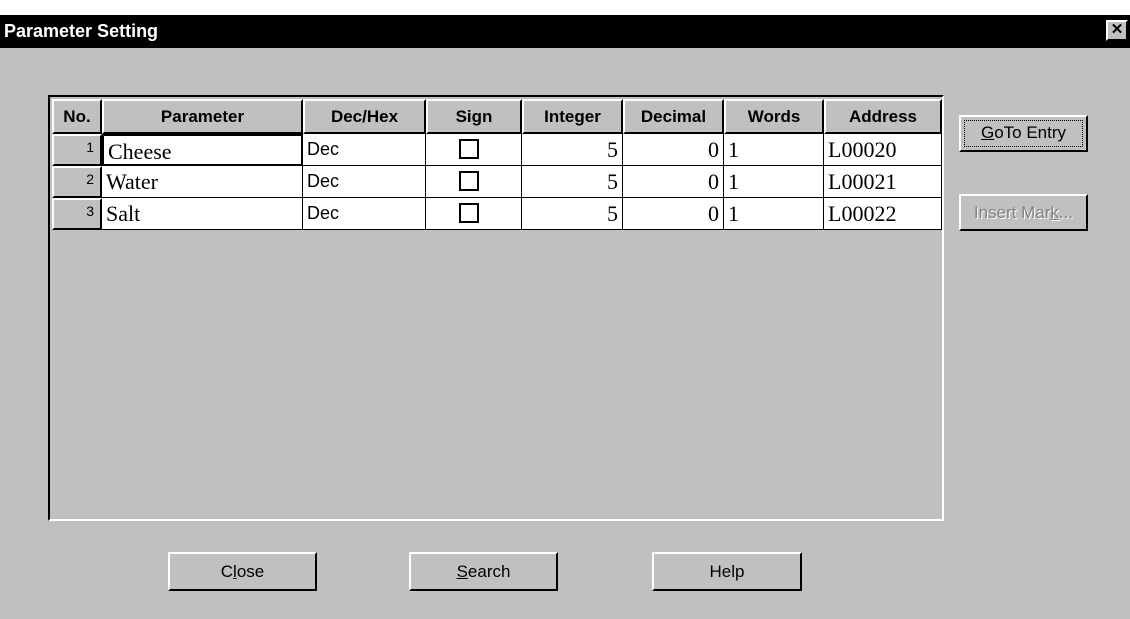 The image size is (1130, 619). I want to click on goto-entry-button: GoTo Entry, so click(1023, 133).